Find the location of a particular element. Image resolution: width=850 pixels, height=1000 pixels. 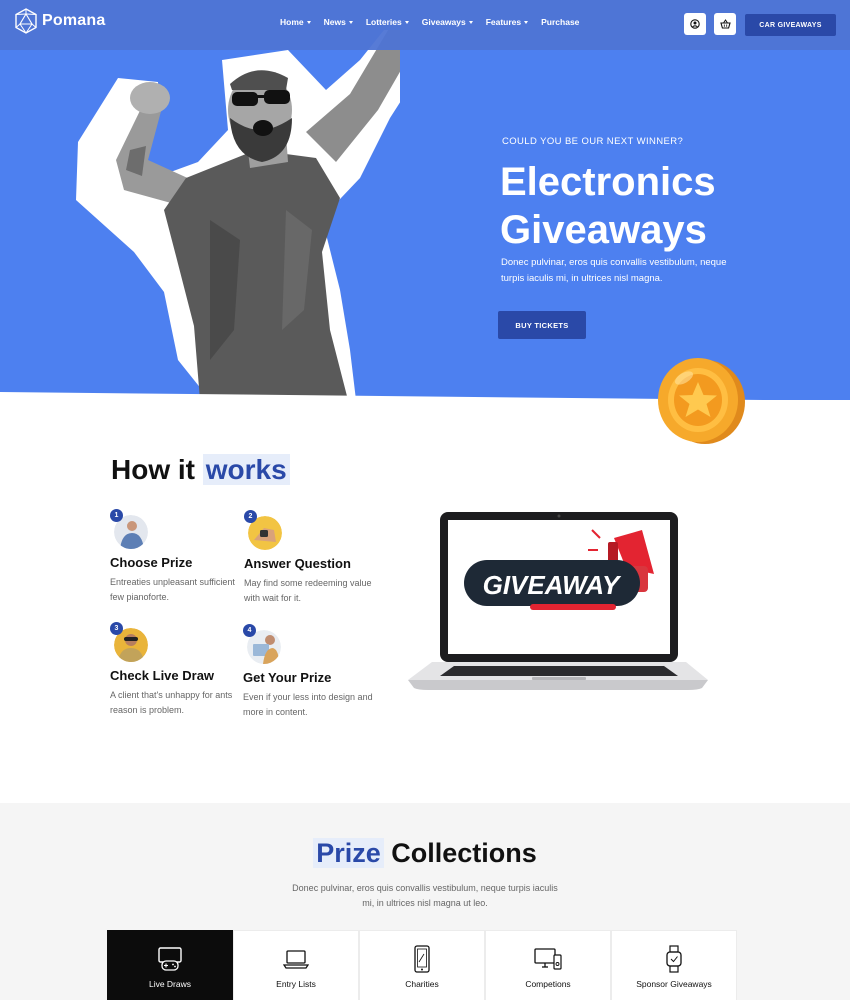

nav-item-giveaways: Giveaways is located at coordinates (447, 22).